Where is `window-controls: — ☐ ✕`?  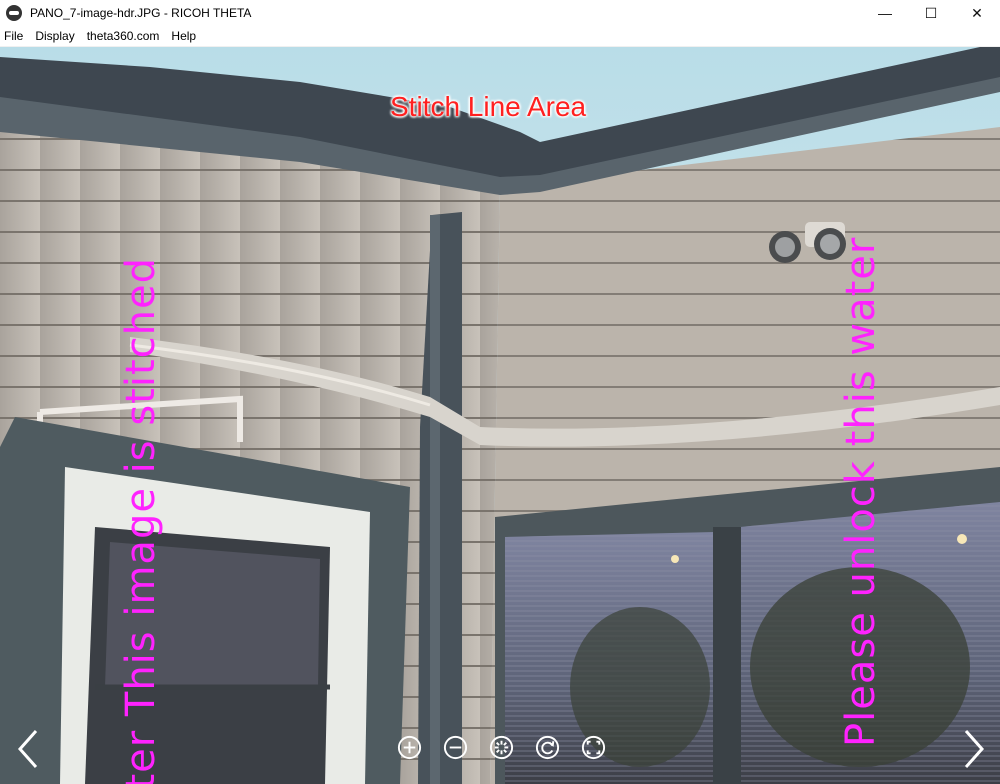
window-controls: — ☐ ✕ is located at coordinates (931, 13).